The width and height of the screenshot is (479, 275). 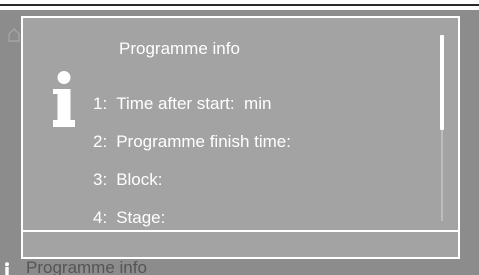 What do you see at coordinates (175, 103) in the screenshot?
I see `item-label: Time after start:` at bounding box center [175, 103].